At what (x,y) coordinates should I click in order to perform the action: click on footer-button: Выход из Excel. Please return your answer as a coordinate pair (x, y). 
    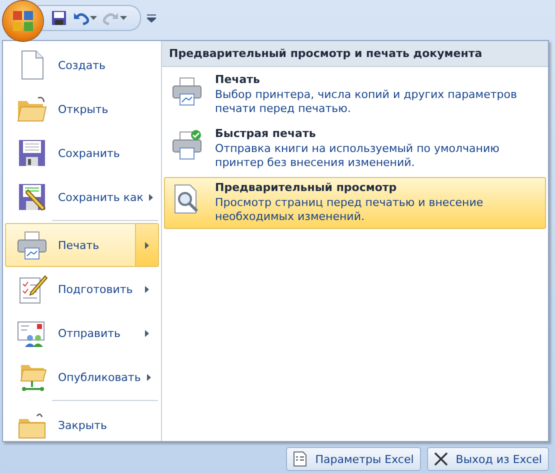
    Looking at the image, I should click on (487, 459).